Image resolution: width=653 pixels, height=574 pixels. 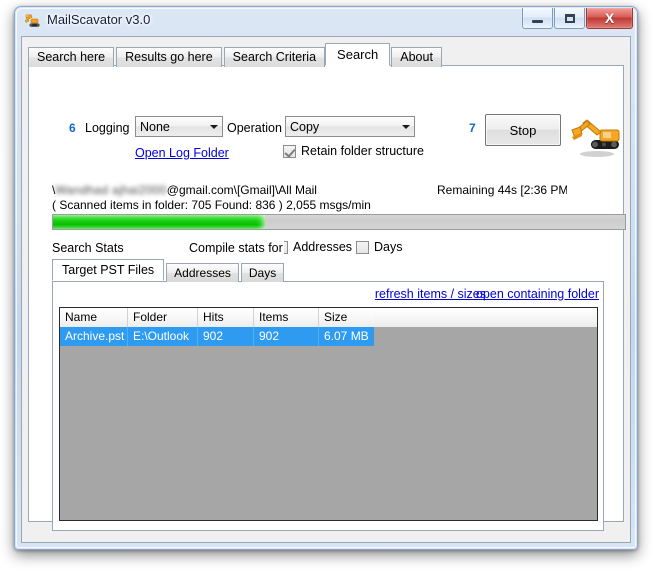 I want to click on maximize-button, so click(x=569, y=18).